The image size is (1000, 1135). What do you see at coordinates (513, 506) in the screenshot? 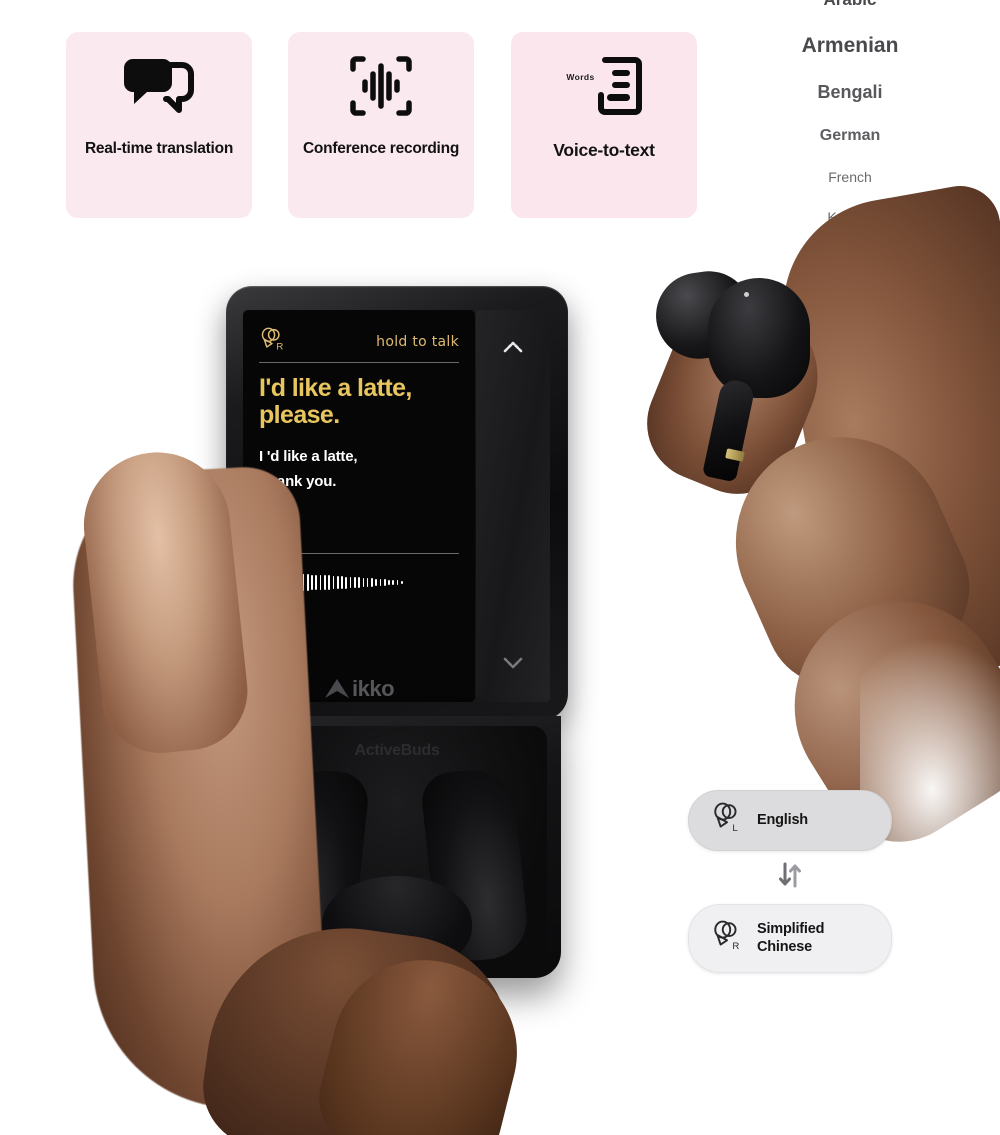
I see `device-touch-strip` at bounding box center [513, 506].